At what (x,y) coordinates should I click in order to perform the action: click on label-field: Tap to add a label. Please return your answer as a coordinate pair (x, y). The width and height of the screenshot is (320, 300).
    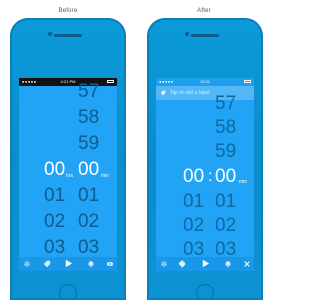
    Looking at the image, I should click on (205, 93).